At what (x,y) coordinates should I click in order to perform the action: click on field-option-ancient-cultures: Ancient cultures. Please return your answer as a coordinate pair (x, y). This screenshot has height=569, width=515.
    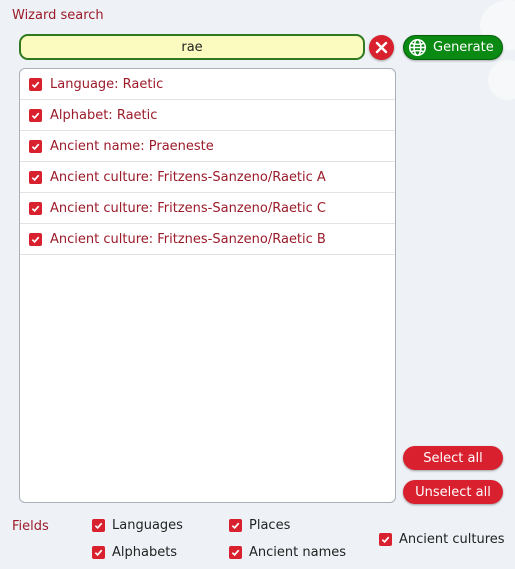
    Looking at the image, I should click on (442, 539).